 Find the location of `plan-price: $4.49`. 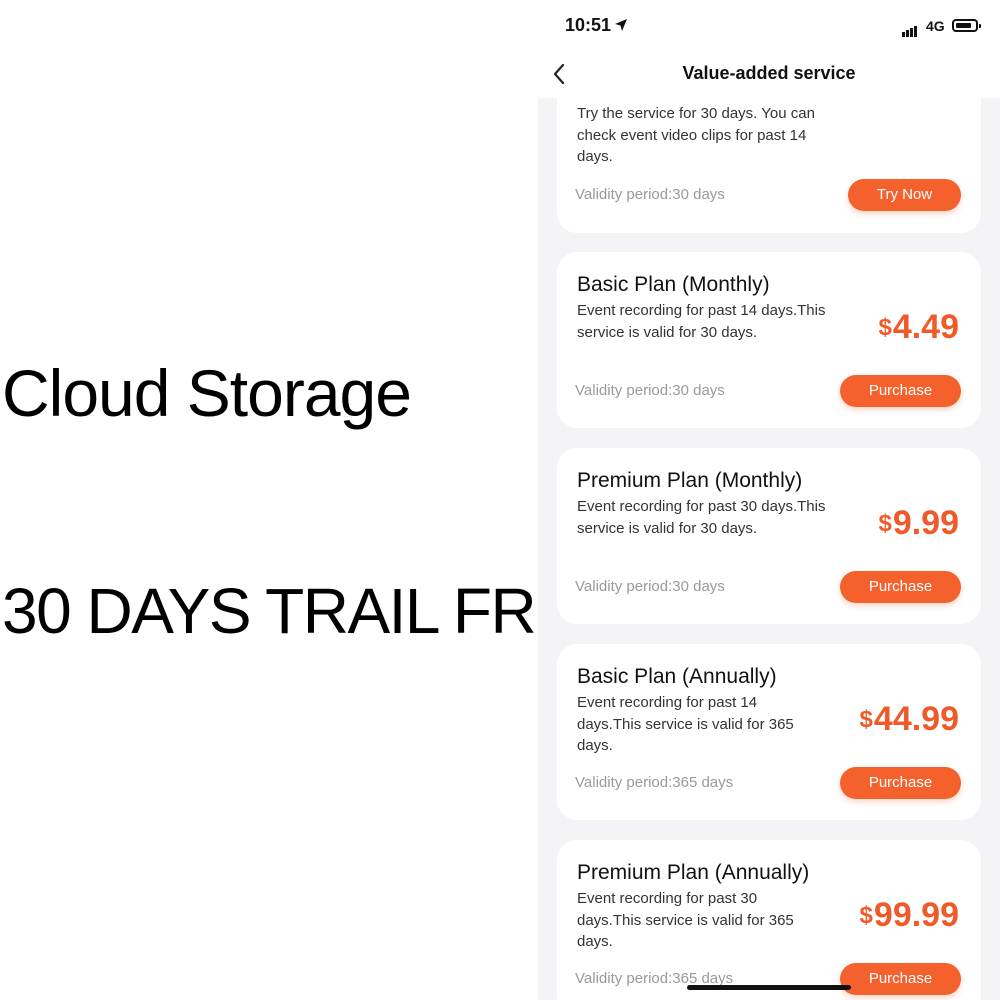

plan-price: $4.49 is located at coordinates (918, 327).